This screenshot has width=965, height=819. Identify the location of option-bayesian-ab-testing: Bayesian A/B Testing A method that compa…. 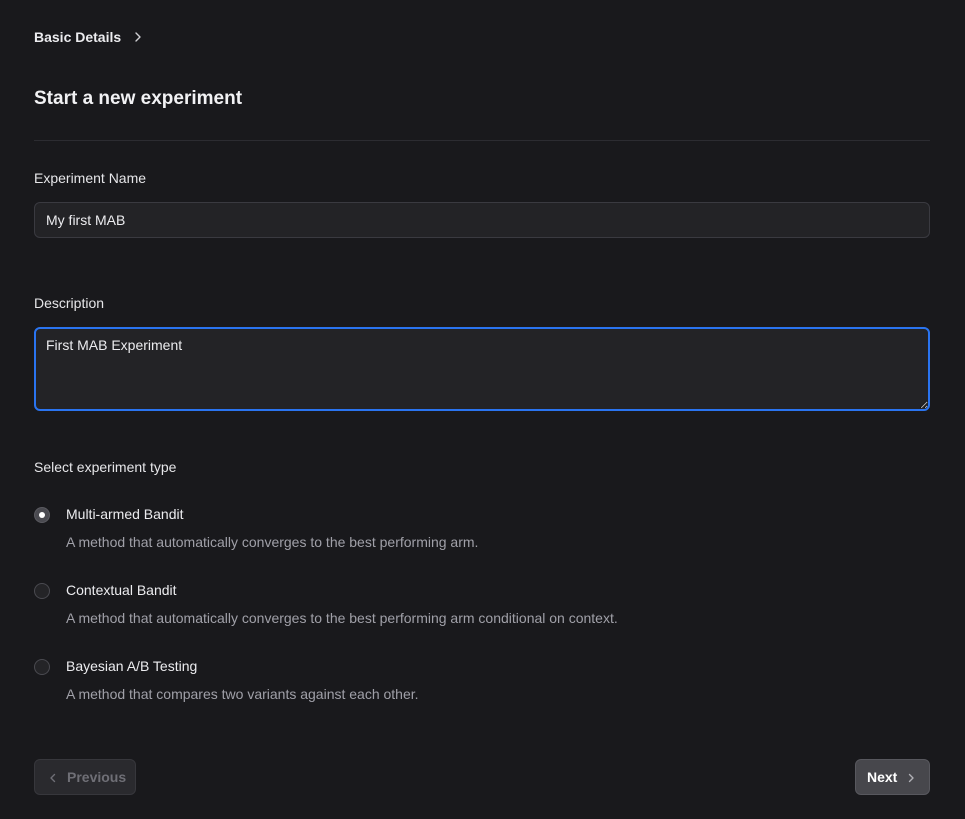
(384, 683).